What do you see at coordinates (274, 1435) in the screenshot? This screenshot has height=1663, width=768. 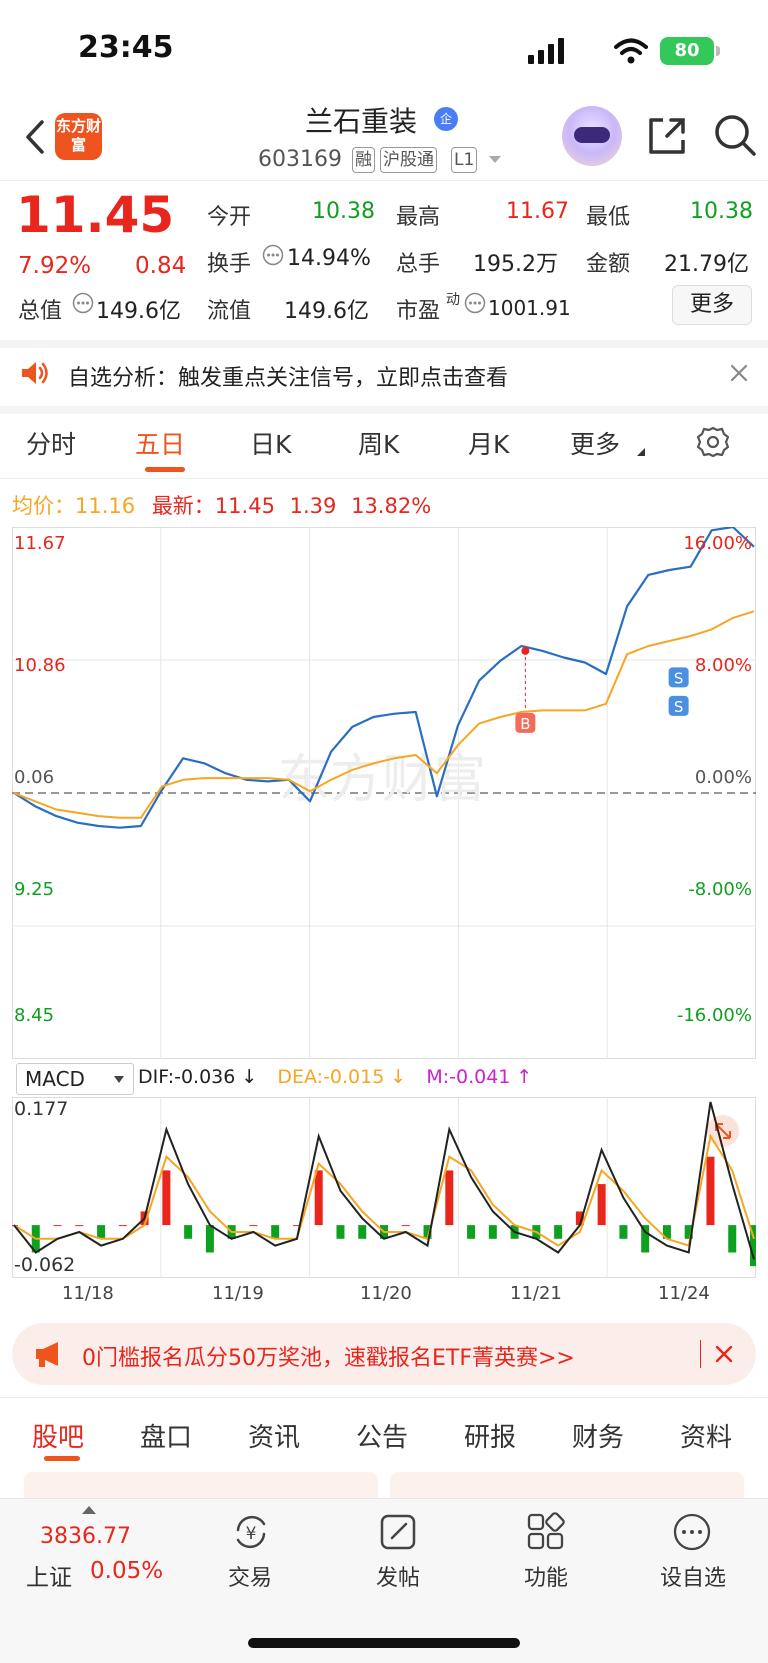 I see `tab-news: 资讯` at bounding box center [274, 1435].